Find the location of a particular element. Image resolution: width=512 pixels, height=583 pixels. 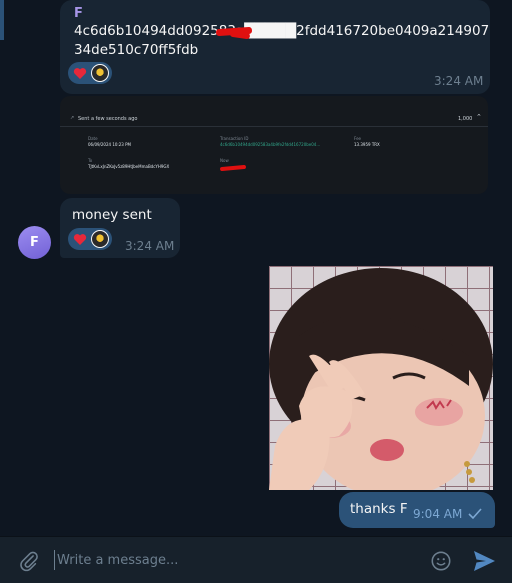

screenshot-now: Now is located at coordinates (224, 160).